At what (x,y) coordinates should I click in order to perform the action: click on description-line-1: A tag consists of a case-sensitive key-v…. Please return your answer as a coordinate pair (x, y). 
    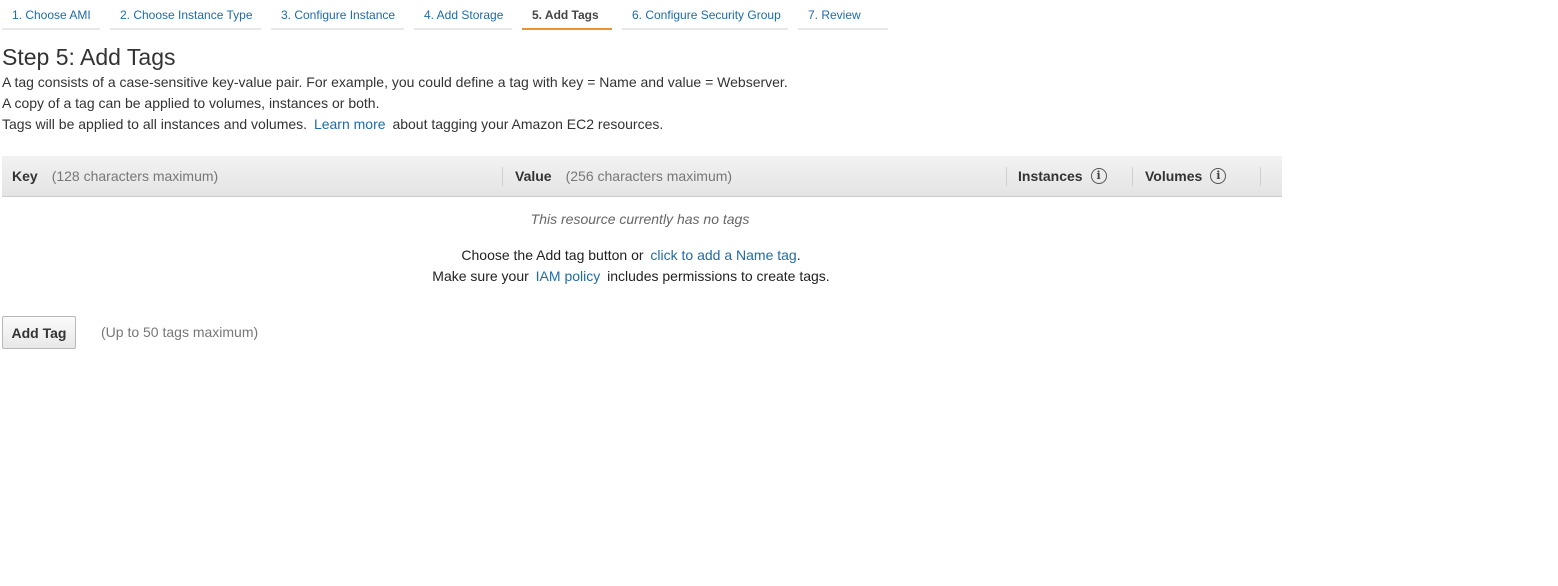
    Looking at the image, I should click on (395, 82).